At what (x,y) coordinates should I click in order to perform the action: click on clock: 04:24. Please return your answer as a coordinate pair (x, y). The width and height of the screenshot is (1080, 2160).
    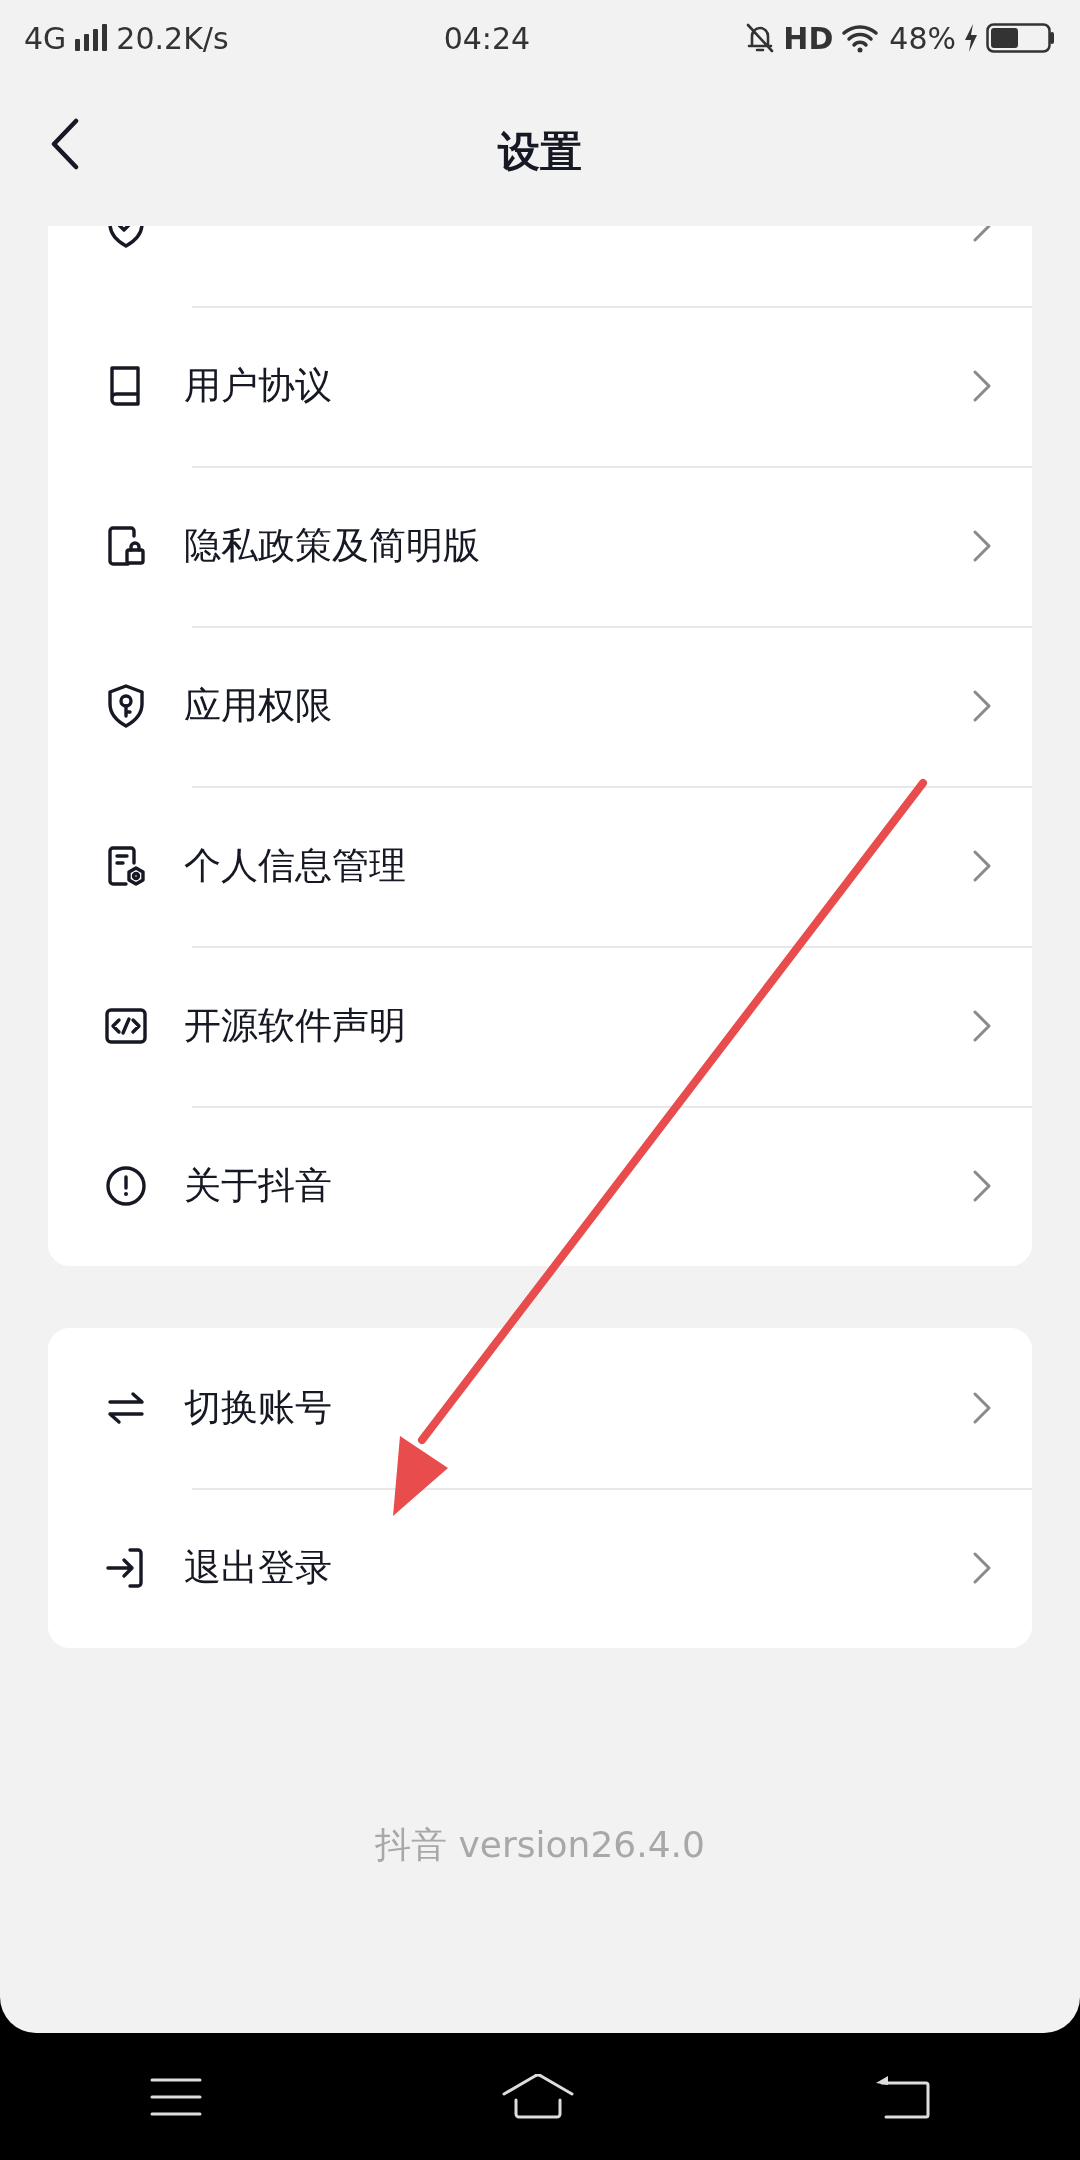
    Looking at the image, I should click on (487, 38).